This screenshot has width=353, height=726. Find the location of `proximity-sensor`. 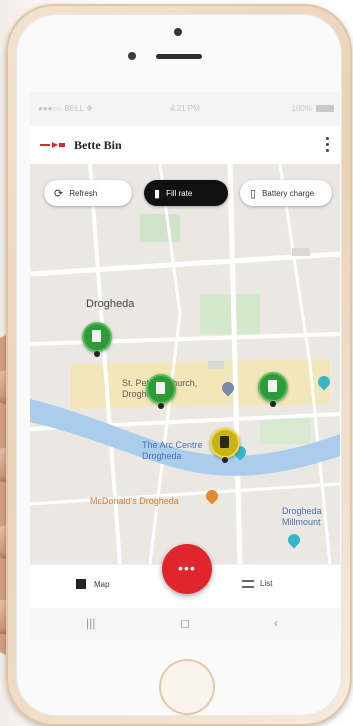

proximity-sensor is located at coordinates (132, 56).